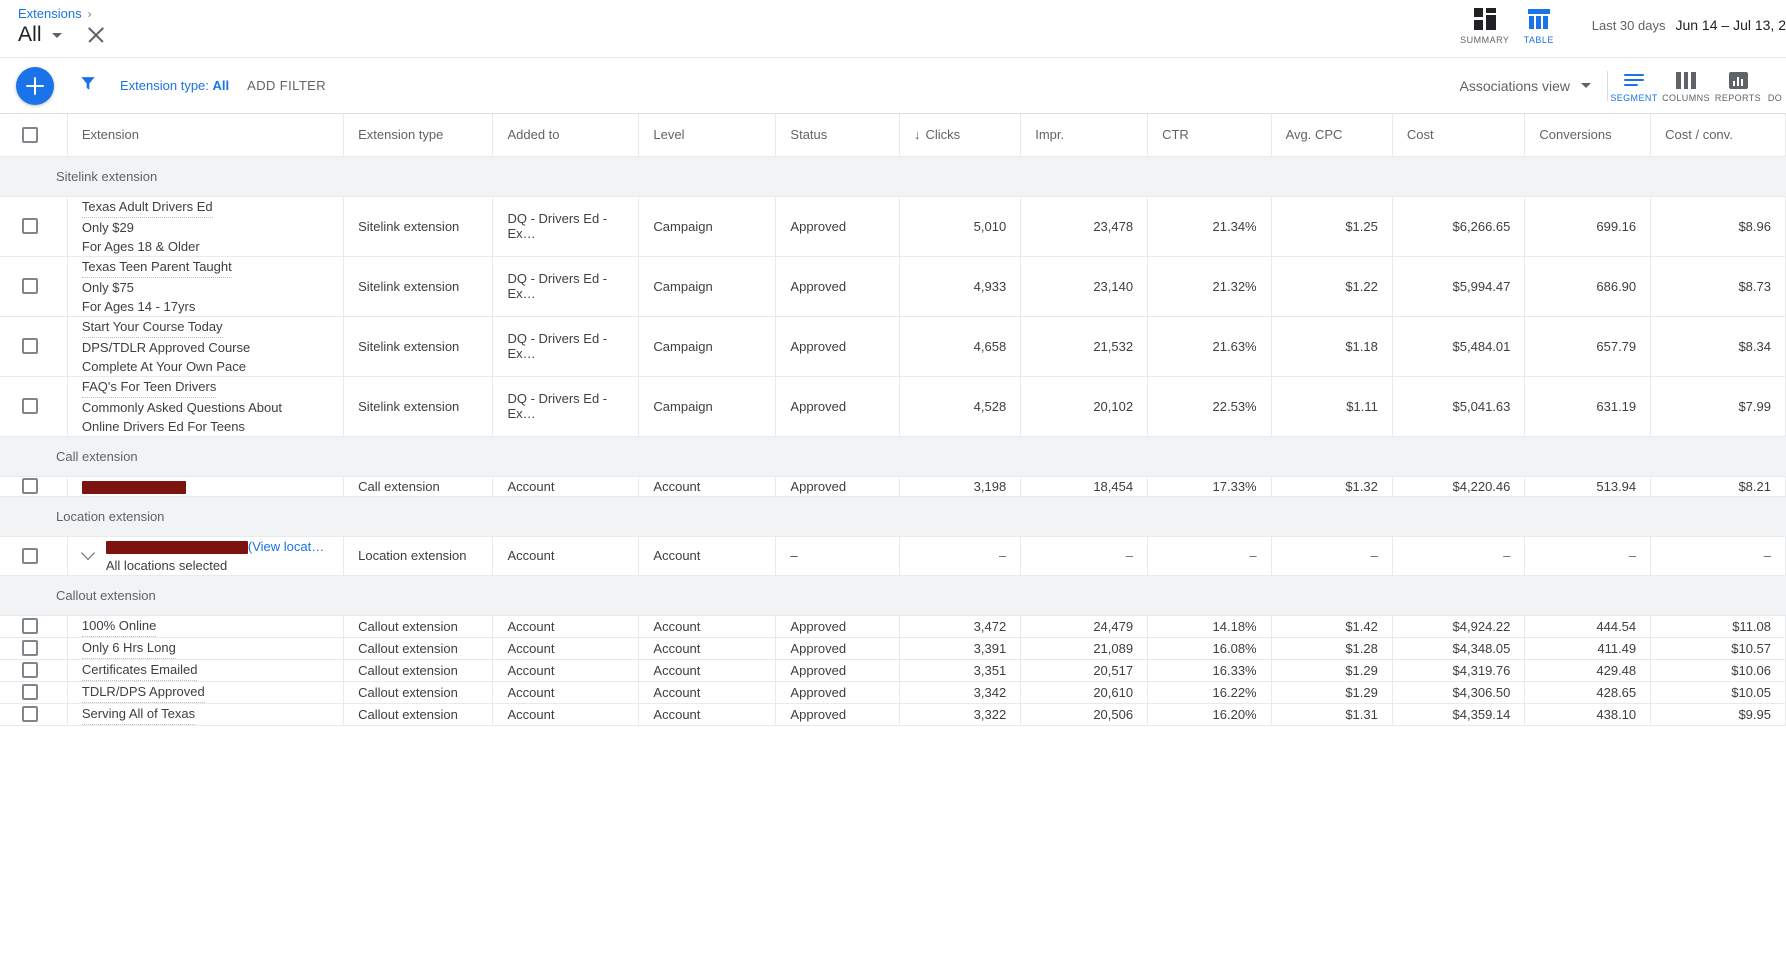  I want to click on cell-avg-cpc: $1.32, so click(1332, 486).